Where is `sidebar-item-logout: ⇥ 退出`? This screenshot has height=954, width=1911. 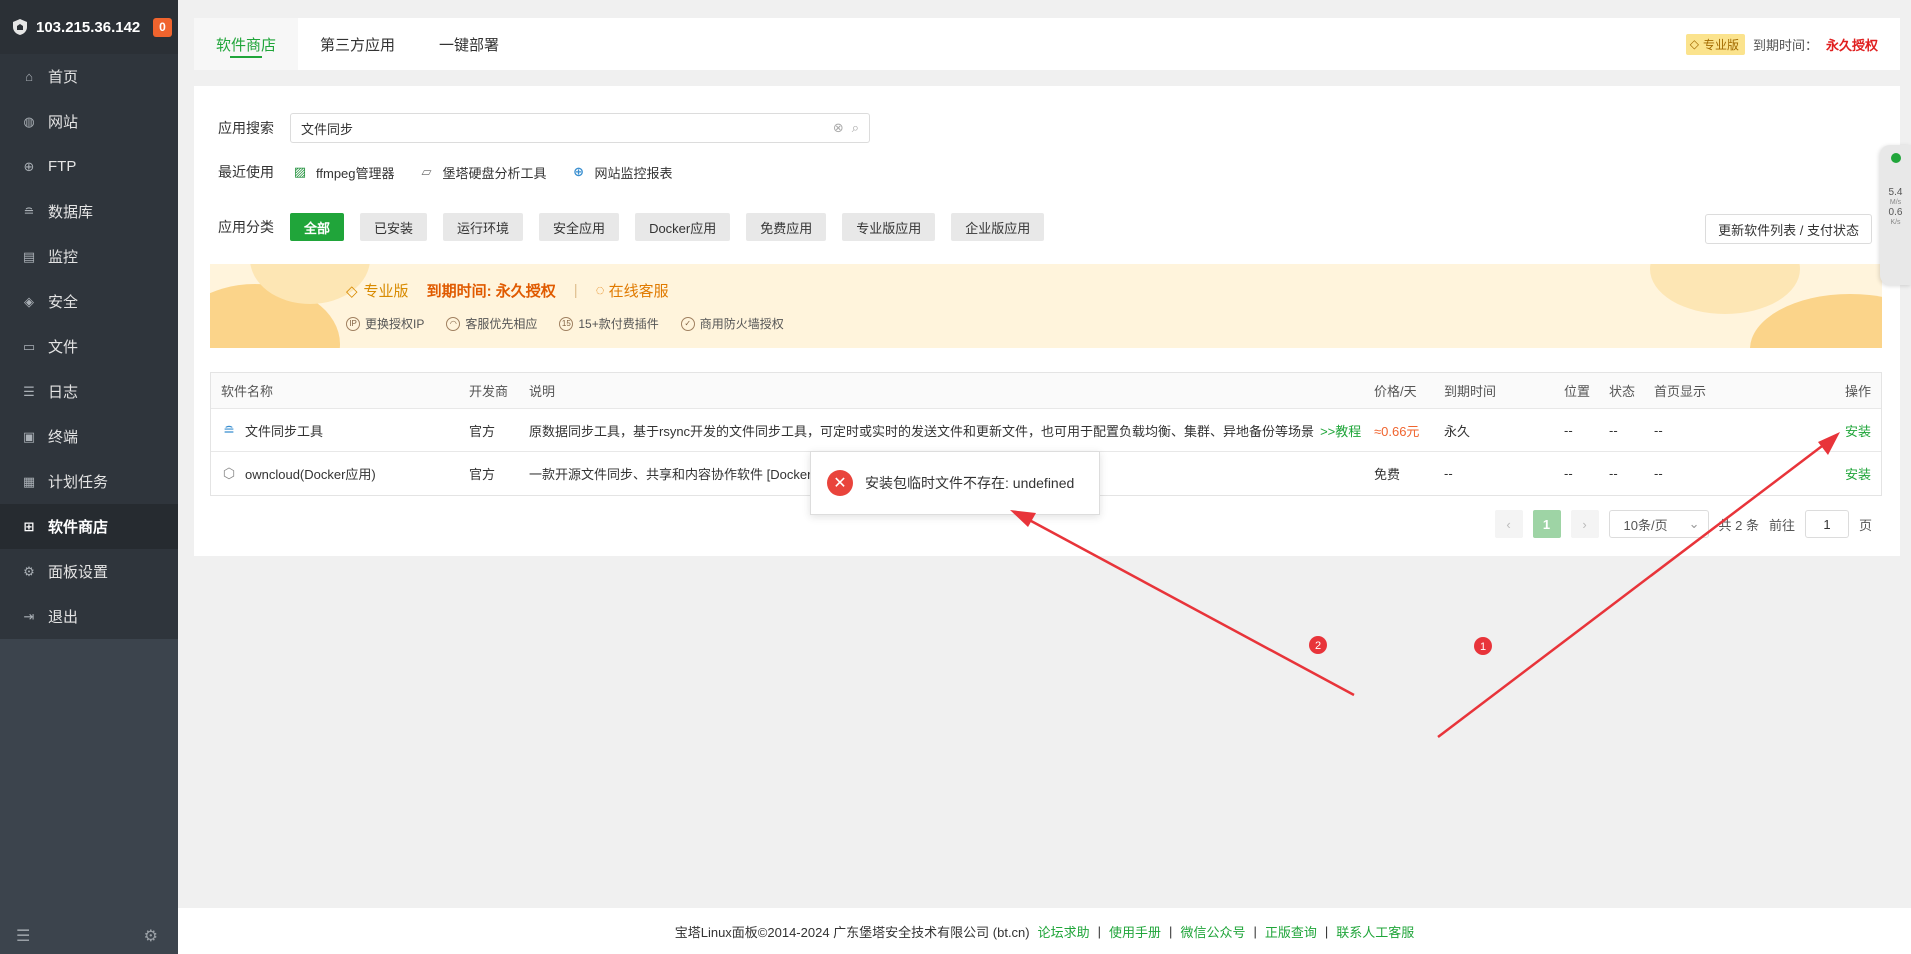
sidebar-item-logout: ⇥ 退出 is located at coordinates (89, 616).